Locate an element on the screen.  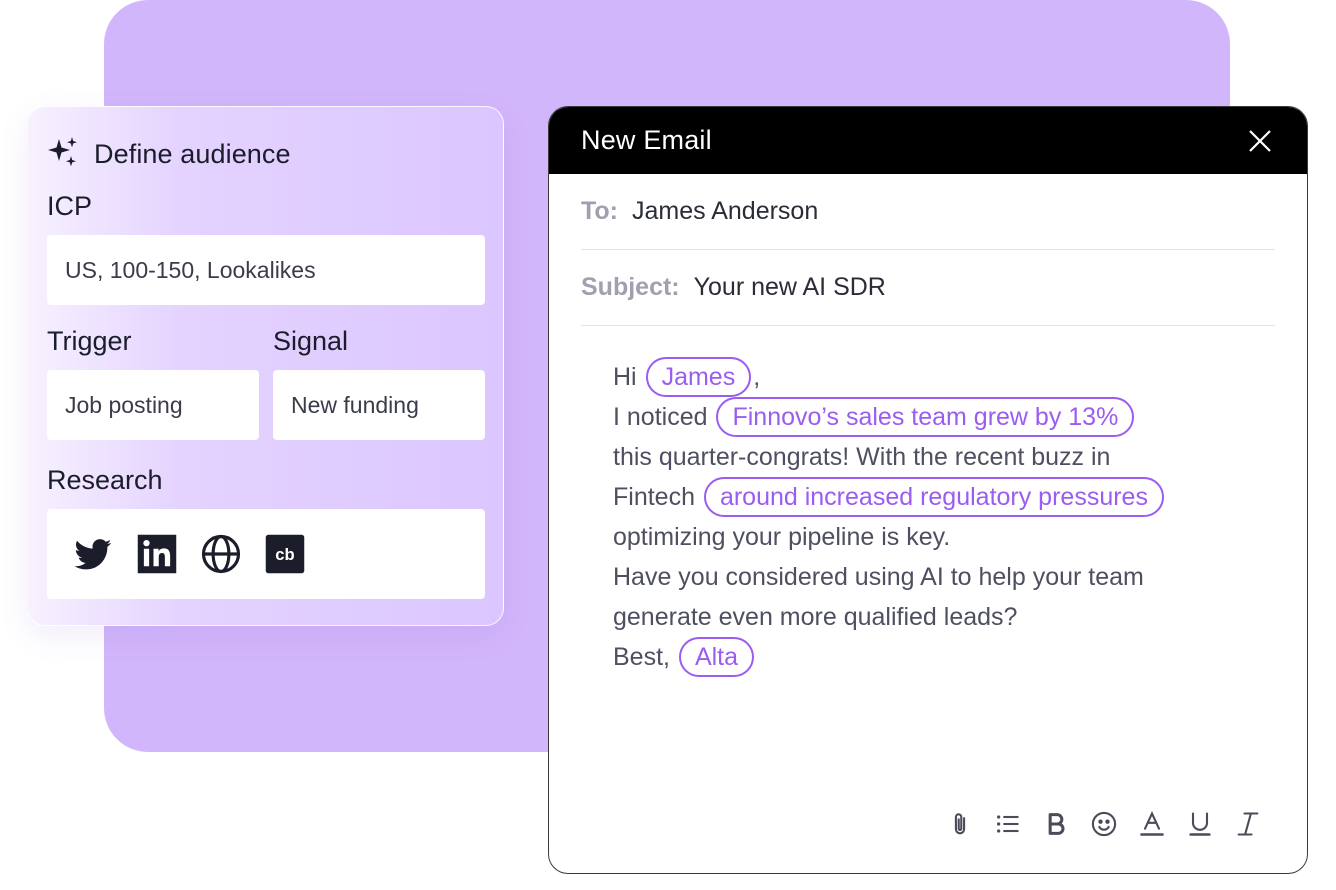
text-color-button is located at coordinates (1152, 824).